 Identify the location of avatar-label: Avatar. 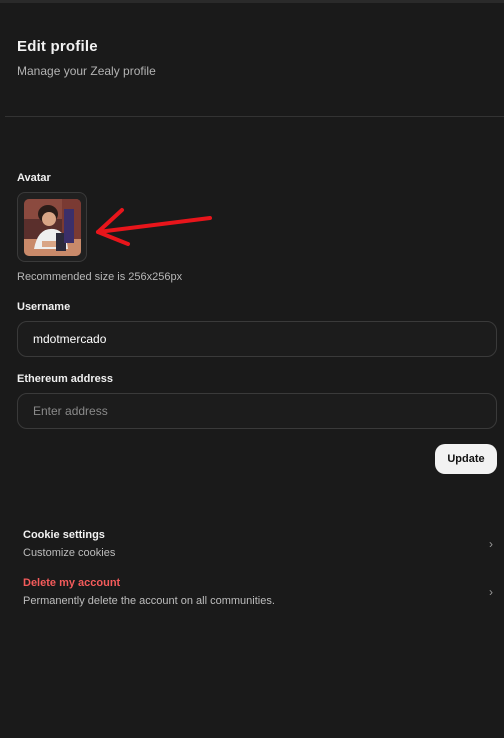
(34, 178).